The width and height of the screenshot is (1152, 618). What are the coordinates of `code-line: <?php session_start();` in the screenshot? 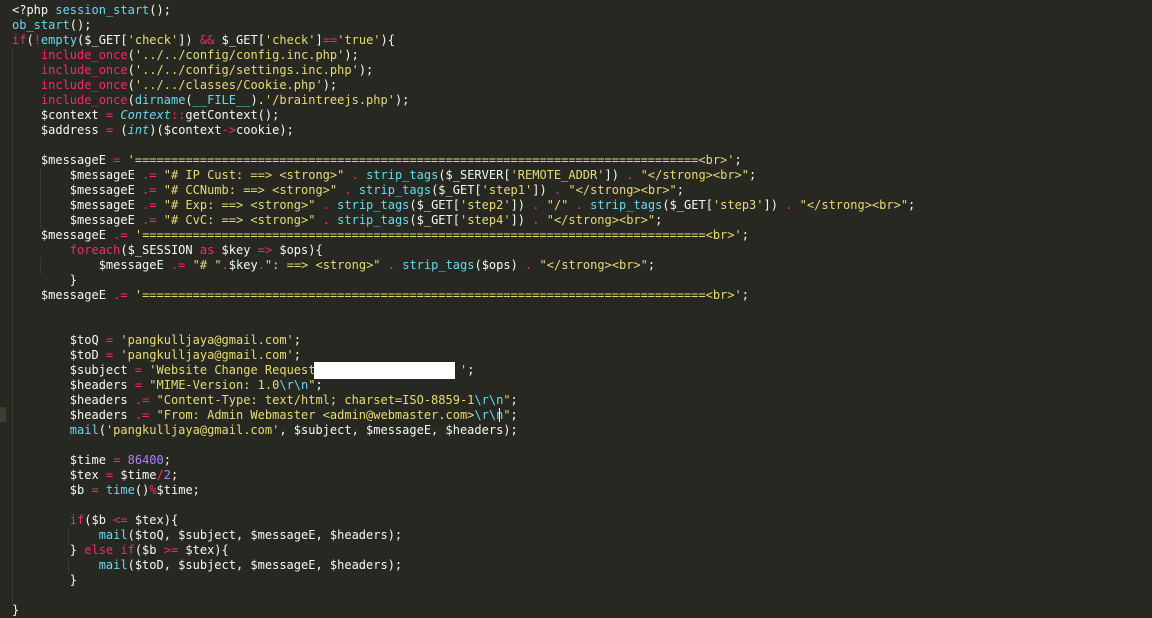 It's located at (91, 10).